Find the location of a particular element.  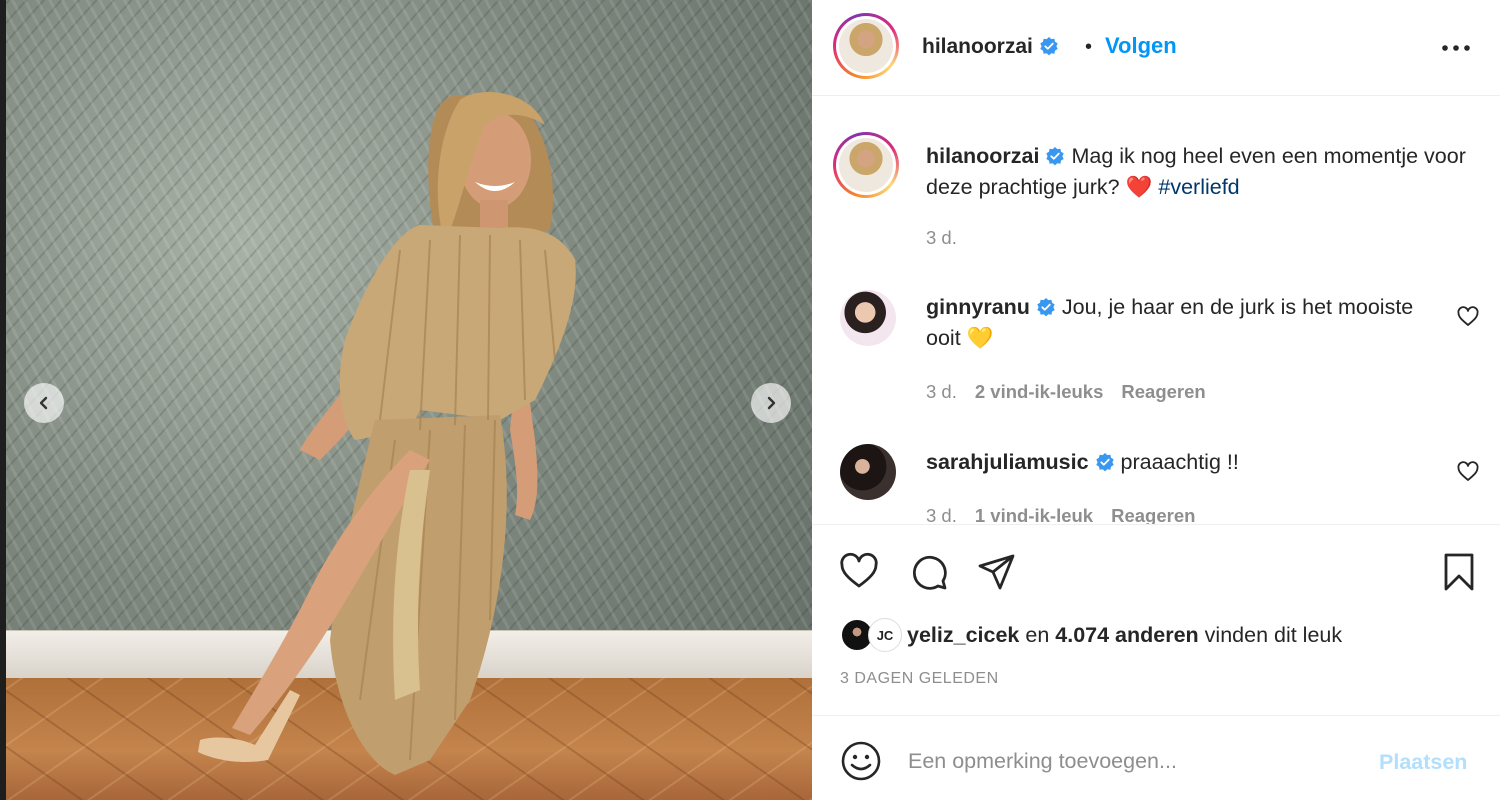

comment: sarahjuliamusic praaachtig !! is located at coordinates (1181, 462).